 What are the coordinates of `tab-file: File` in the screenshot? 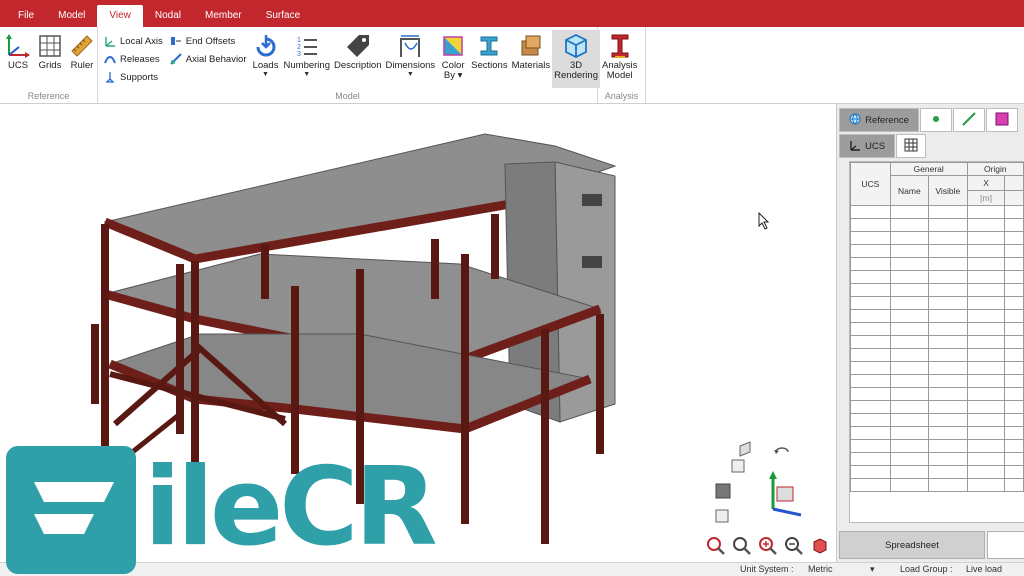 It's located at (26, 16).